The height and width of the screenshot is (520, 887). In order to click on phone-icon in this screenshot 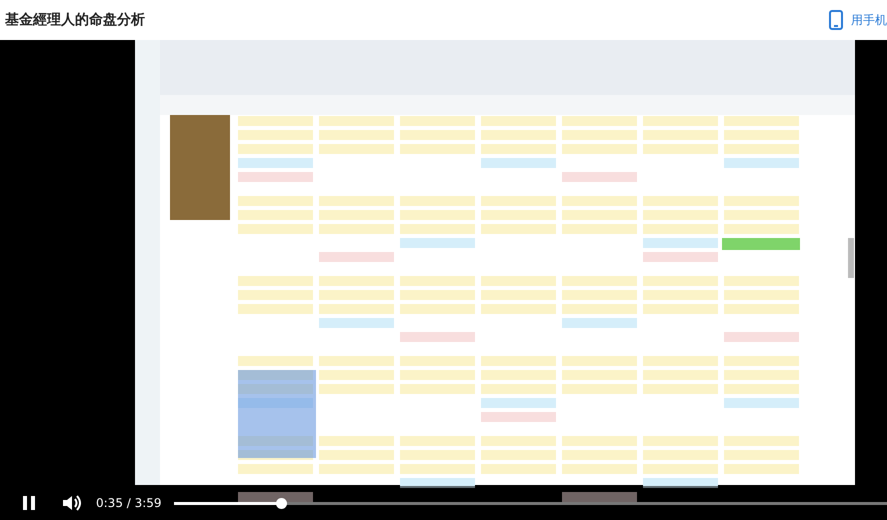, I will do `click(836, 20)`.